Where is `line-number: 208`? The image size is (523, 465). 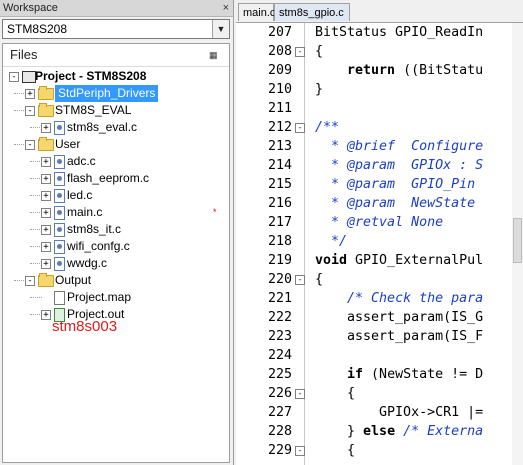
line-number: 208 is located at coordinates (279, 51).